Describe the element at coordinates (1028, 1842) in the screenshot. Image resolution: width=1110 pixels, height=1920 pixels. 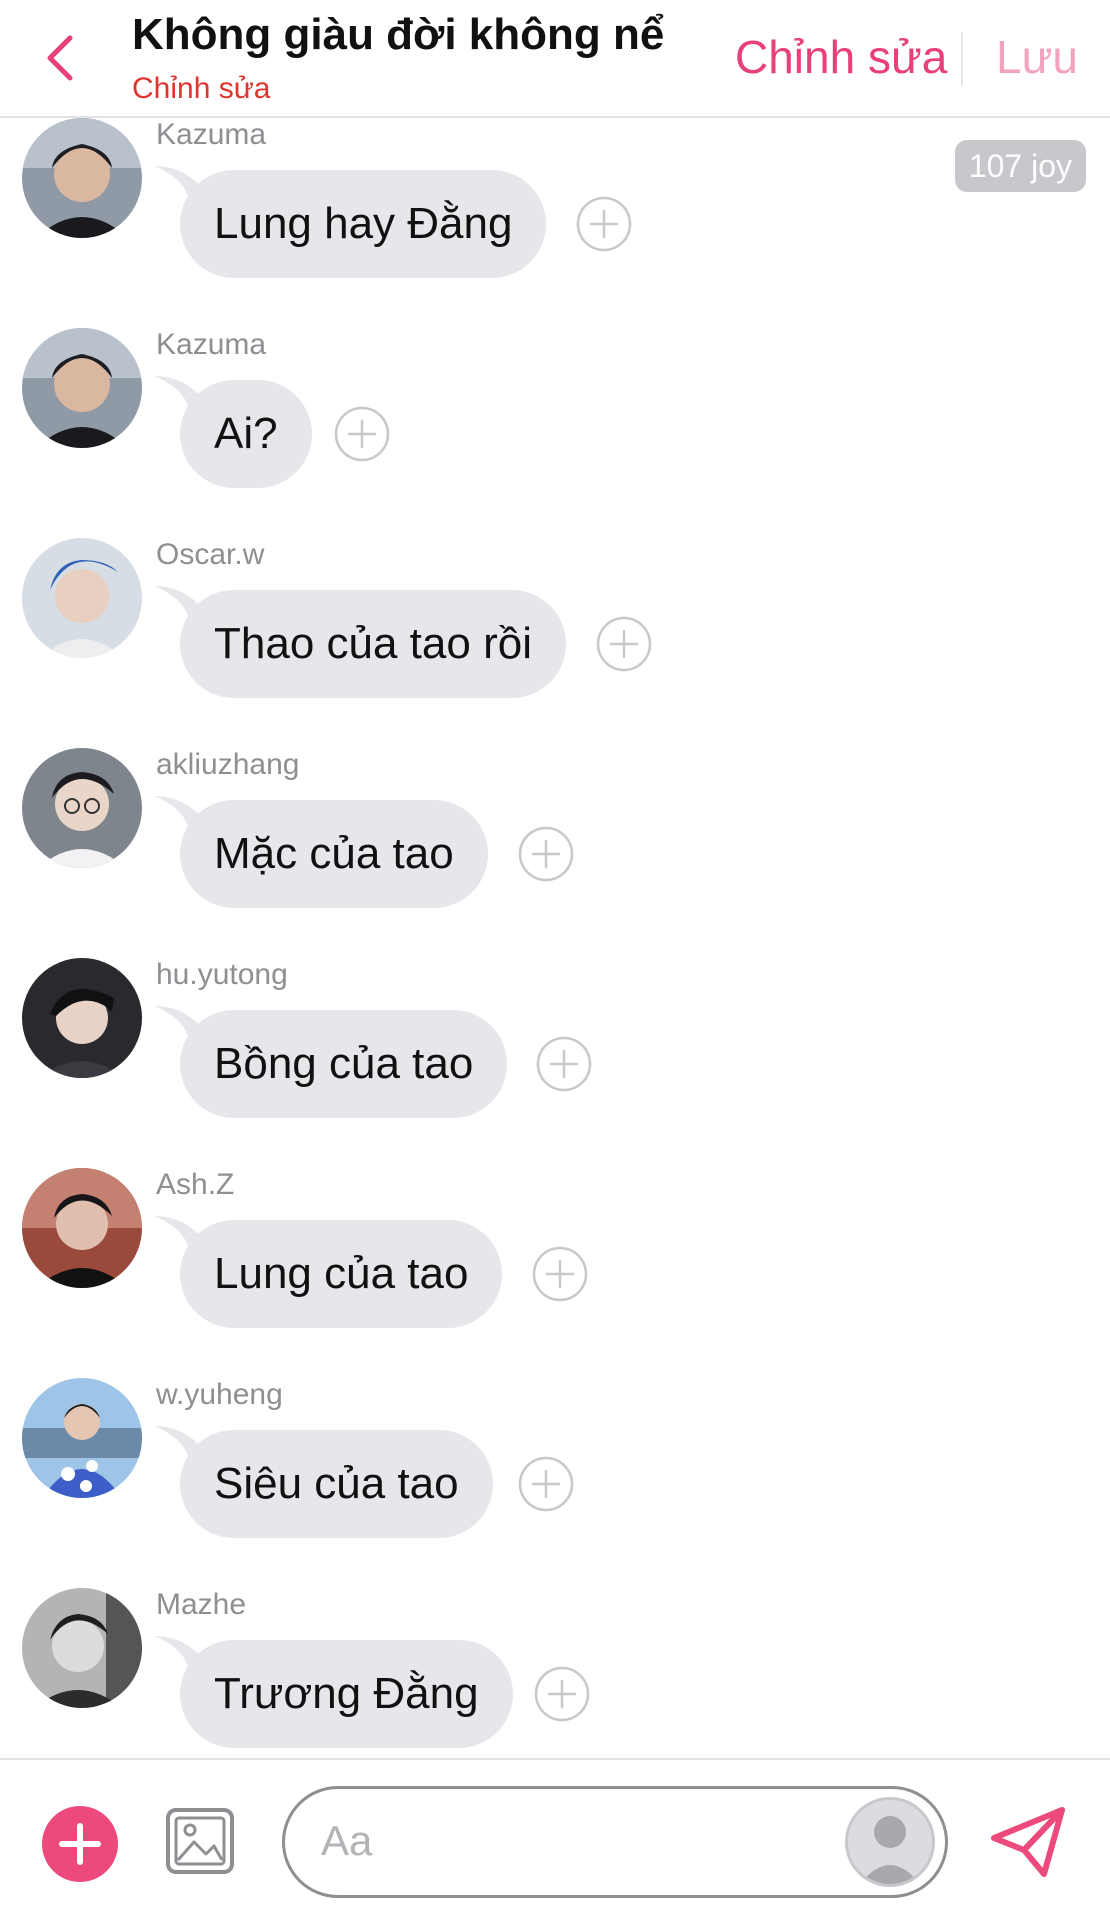
I see `send-icon` at that location.